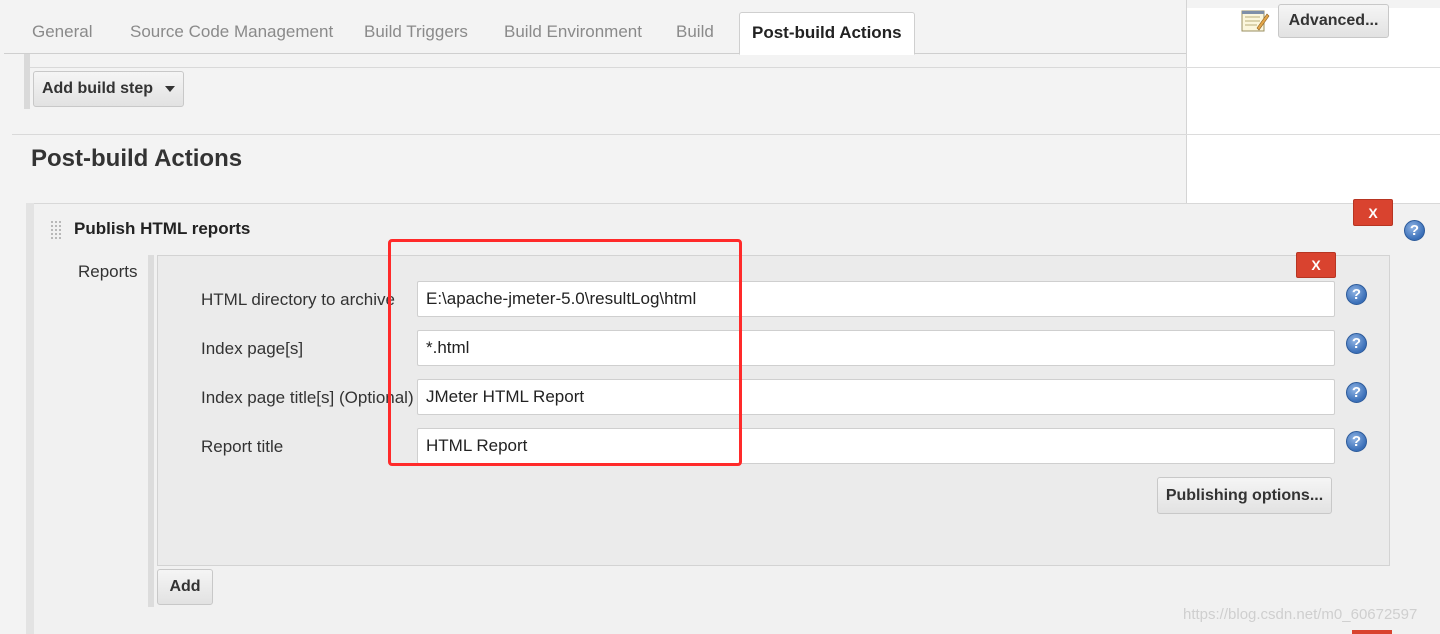 The height and width of the screenshot is (634, 1440). I want to click on index-page-titles-help-icon: ?, so click(1356, 392).